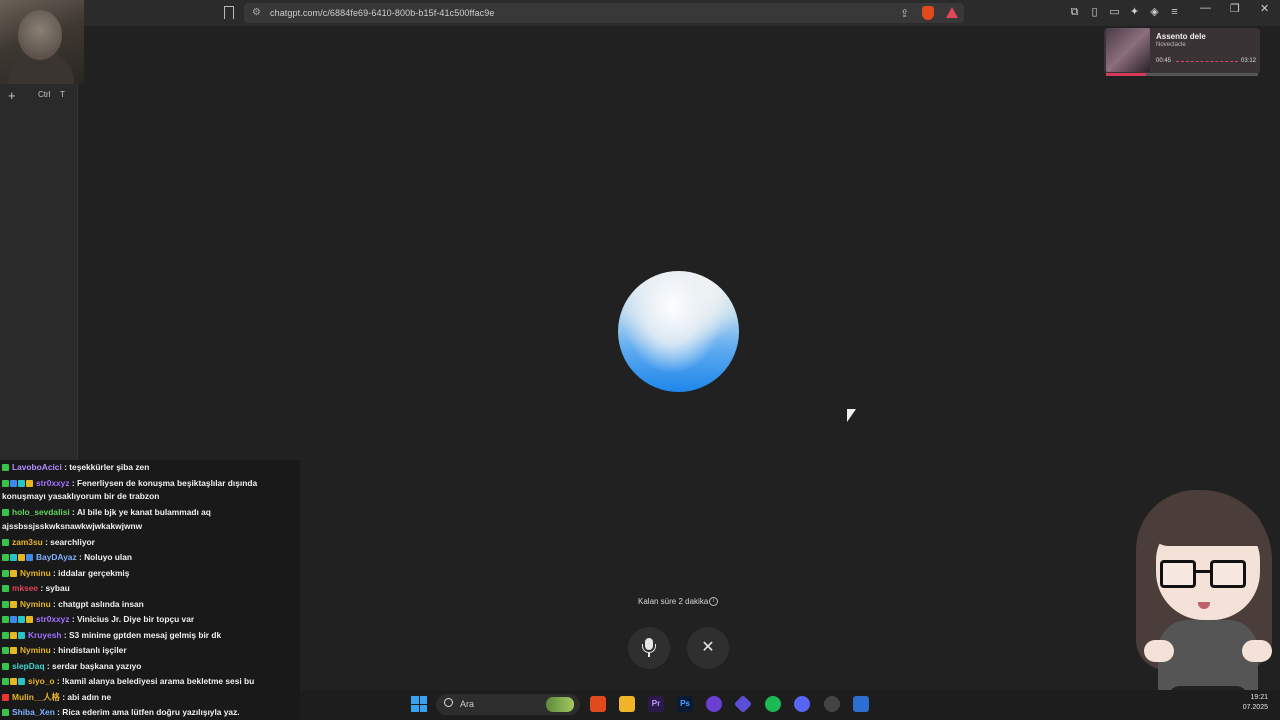 The width and height of the screenshot is (1280, 720). Describe the element at coordinates (598, 704) in the screenshot. I see `brave-browser-icon` at that location.